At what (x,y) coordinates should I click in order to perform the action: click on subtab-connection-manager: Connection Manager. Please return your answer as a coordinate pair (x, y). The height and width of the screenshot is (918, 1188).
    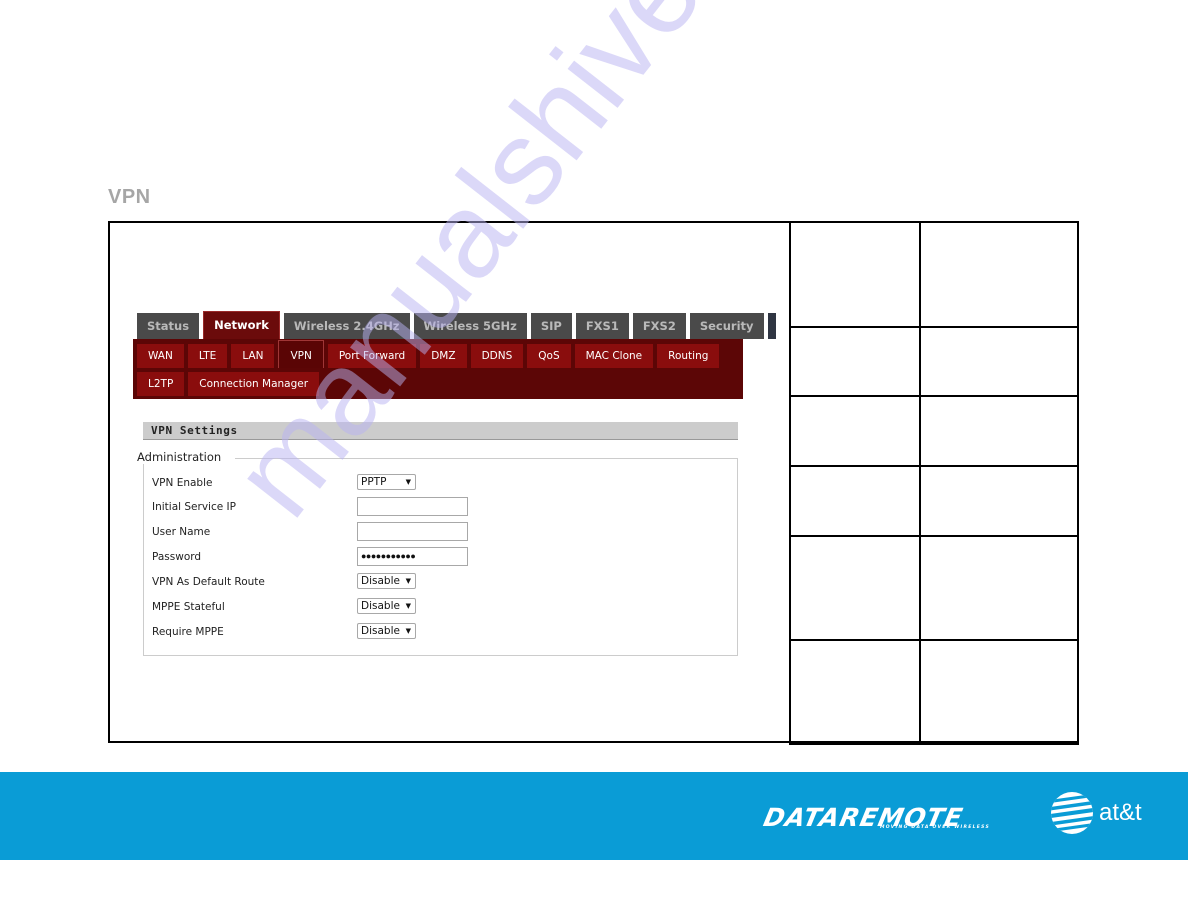
    Looking at the image, I should click on (254, 384).